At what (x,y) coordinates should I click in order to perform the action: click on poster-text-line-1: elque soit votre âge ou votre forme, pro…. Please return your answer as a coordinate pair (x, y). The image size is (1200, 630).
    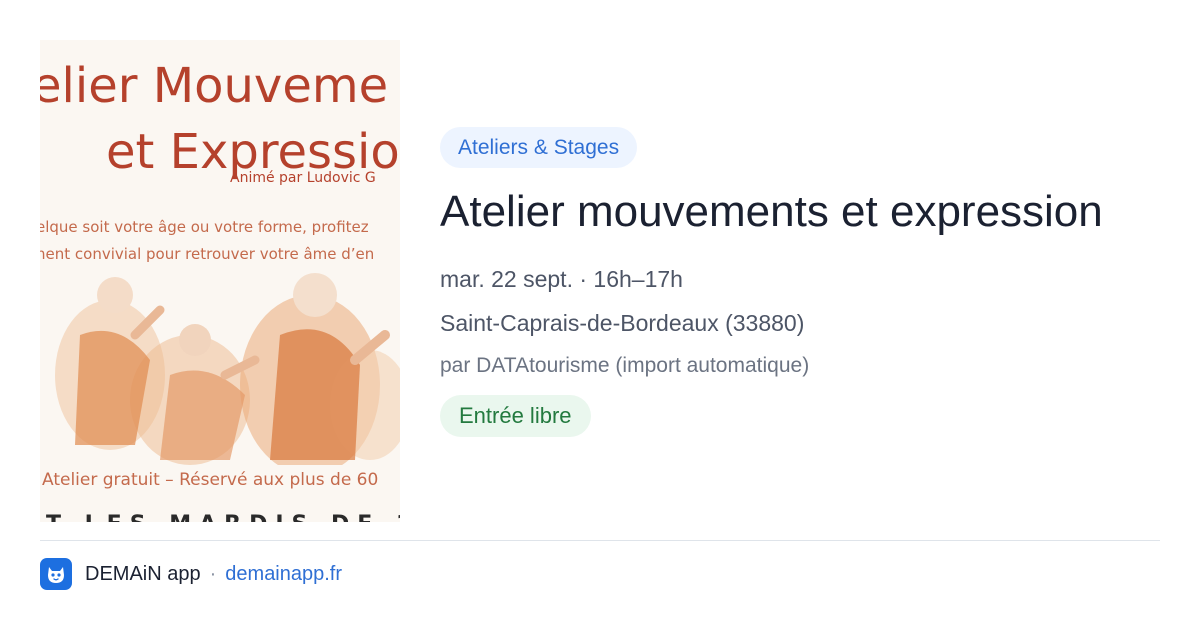
    Looking at the image, I should click on (204, 227).